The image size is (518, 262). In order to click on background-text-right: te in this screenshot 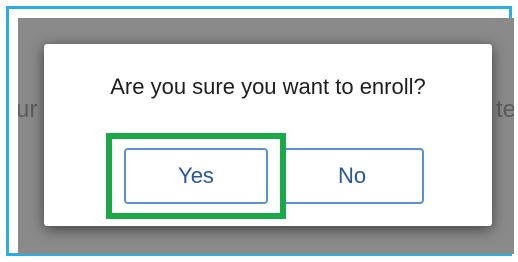, I will do `click(505, 109)`.